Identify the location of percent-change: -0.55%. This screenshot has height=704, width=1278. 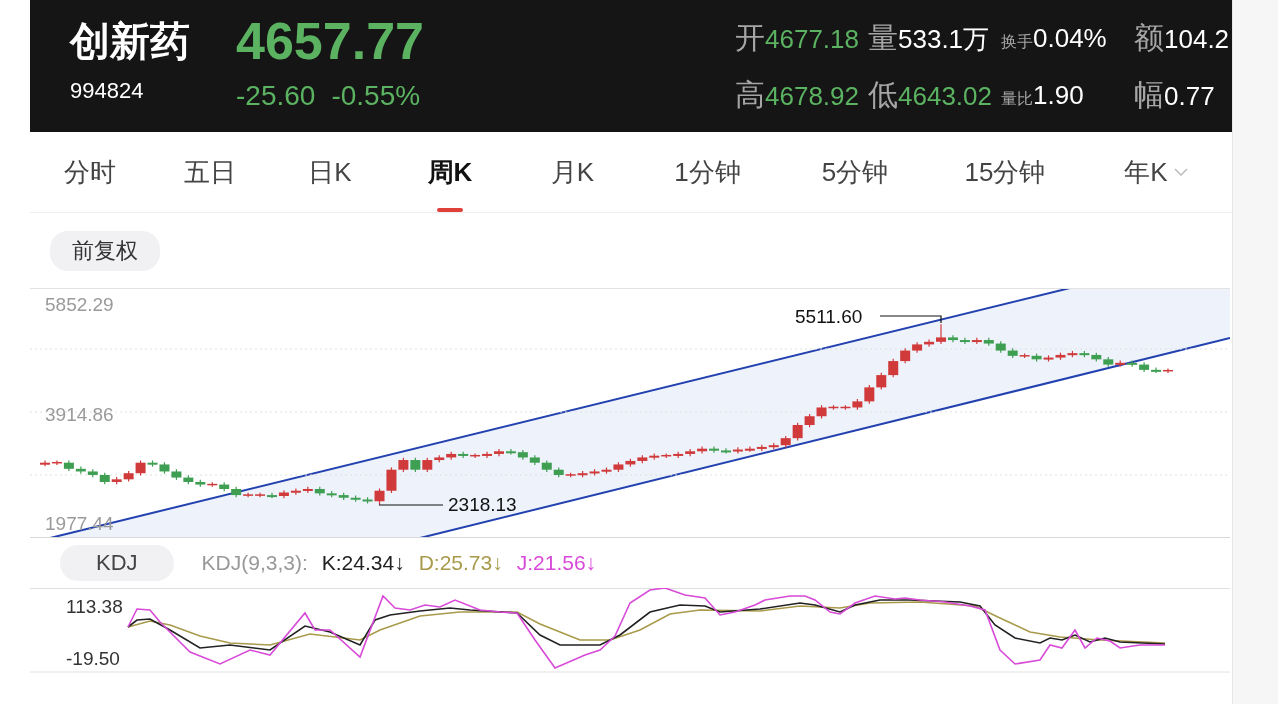
(376, 96).